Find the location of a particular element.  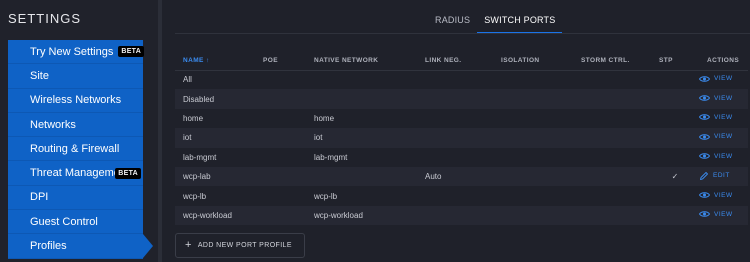

add-port-profile-button: + ADD NEW PORT PROFILE is located at coordinates (240, 245).